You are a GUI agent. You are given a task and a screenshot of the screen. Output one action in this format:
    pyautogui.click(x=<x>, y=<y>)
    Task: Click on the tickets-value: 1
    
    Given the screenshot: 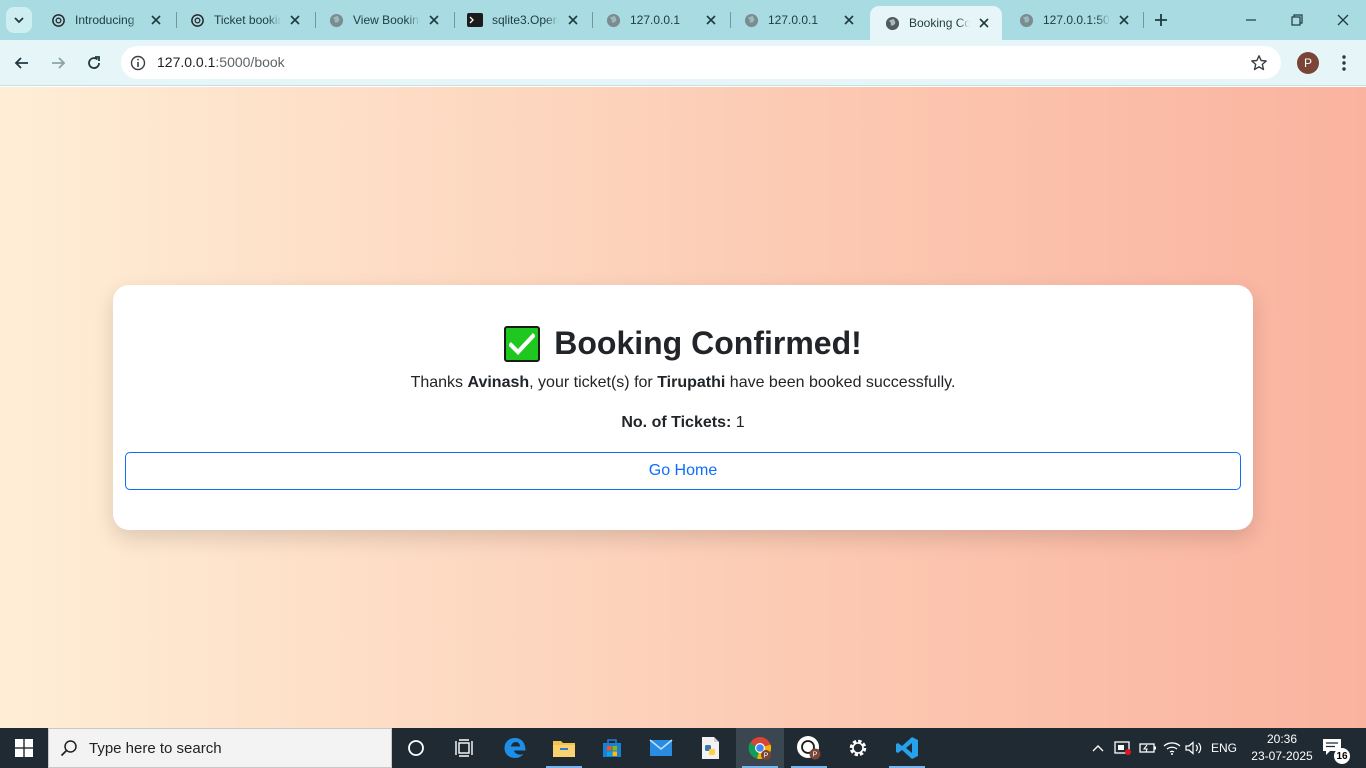 What is the action you would take?
    pyautogui.click(x=740, y=422)
    